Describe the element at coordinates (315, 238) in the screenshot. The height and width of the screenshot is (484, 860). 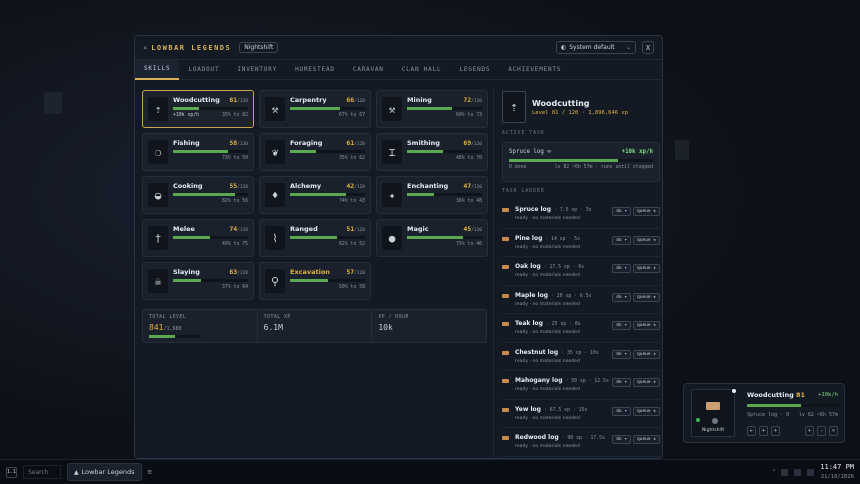
I see `skill-card-ranged: ⌇ Ranged 51/120 62% to 52` at that location.